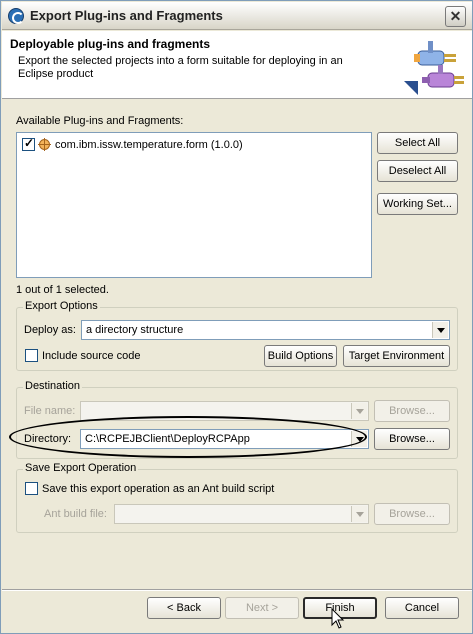 The image size is (473, 634). I want to click on title-bar: Export Plug-ins and Fragments ✕, so click(237, 16).